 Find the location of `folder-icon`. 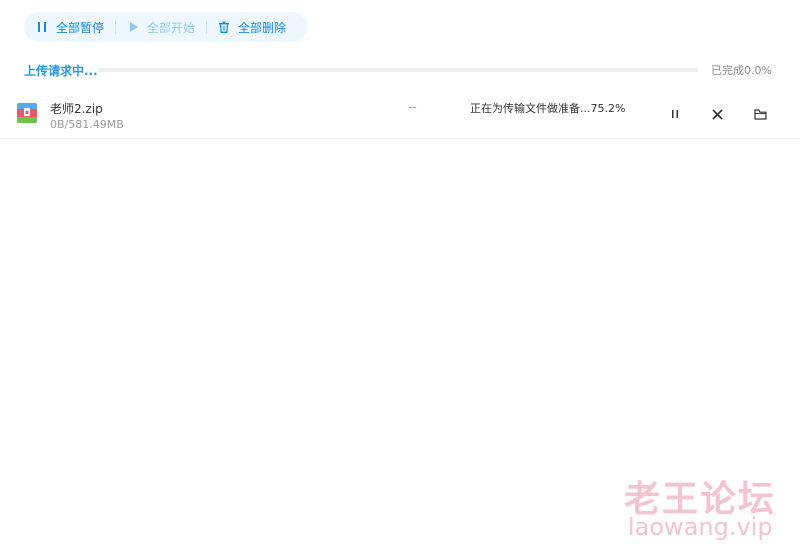

folder-icon is located at coordinates (760, 114).